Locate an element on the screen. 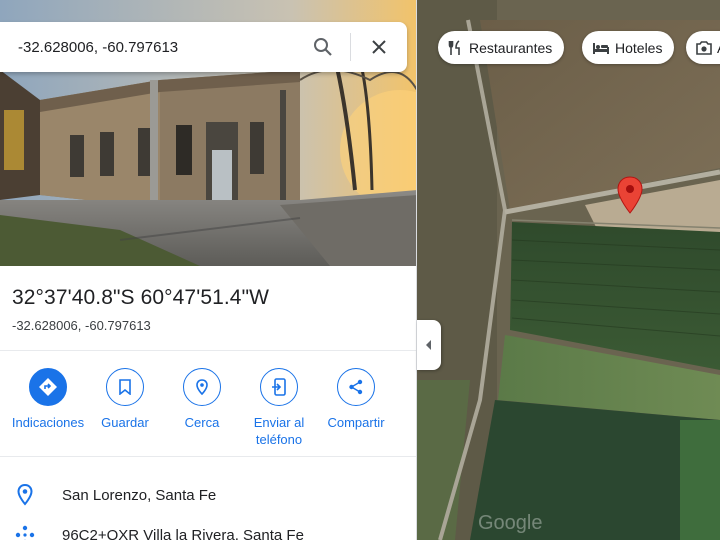  chip-attractions: A is located at coordinates (703, 47).